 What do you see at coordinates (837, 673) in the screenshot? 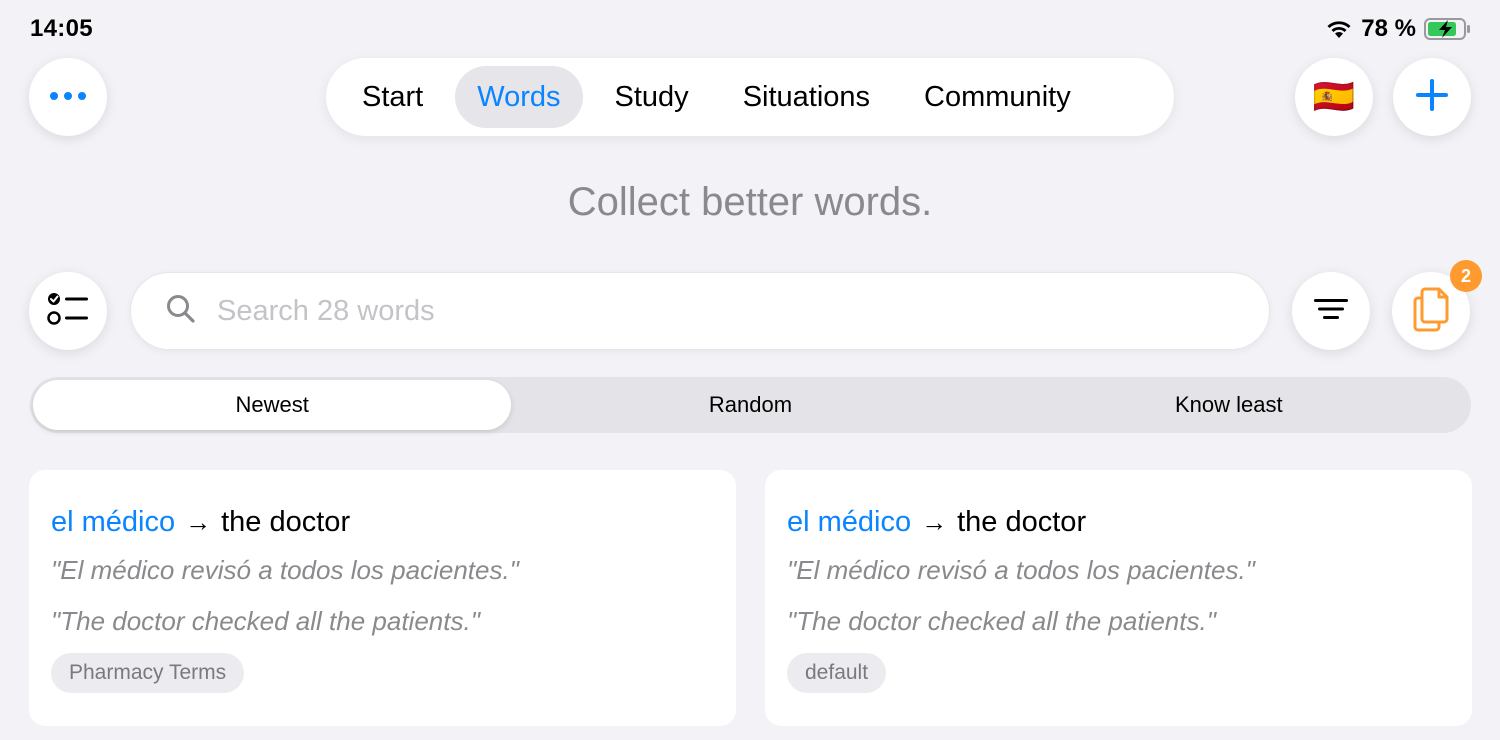
I see `word-tag: default` at bounding box center [837, 673].